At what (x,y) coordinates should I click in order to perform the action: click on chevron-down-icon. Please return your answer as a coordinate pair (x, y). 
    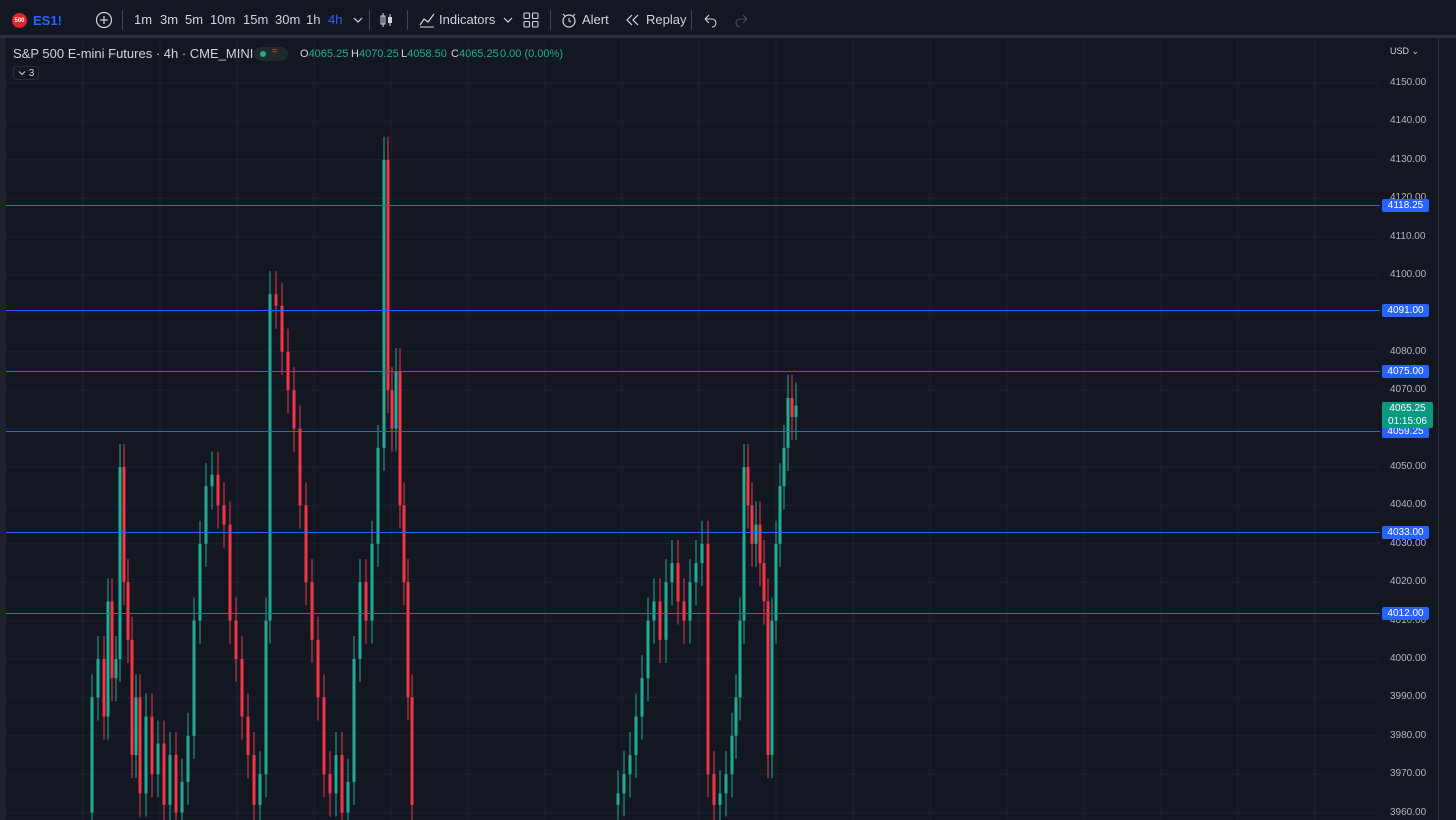
    Looking at the image, I should click on (22, 73).